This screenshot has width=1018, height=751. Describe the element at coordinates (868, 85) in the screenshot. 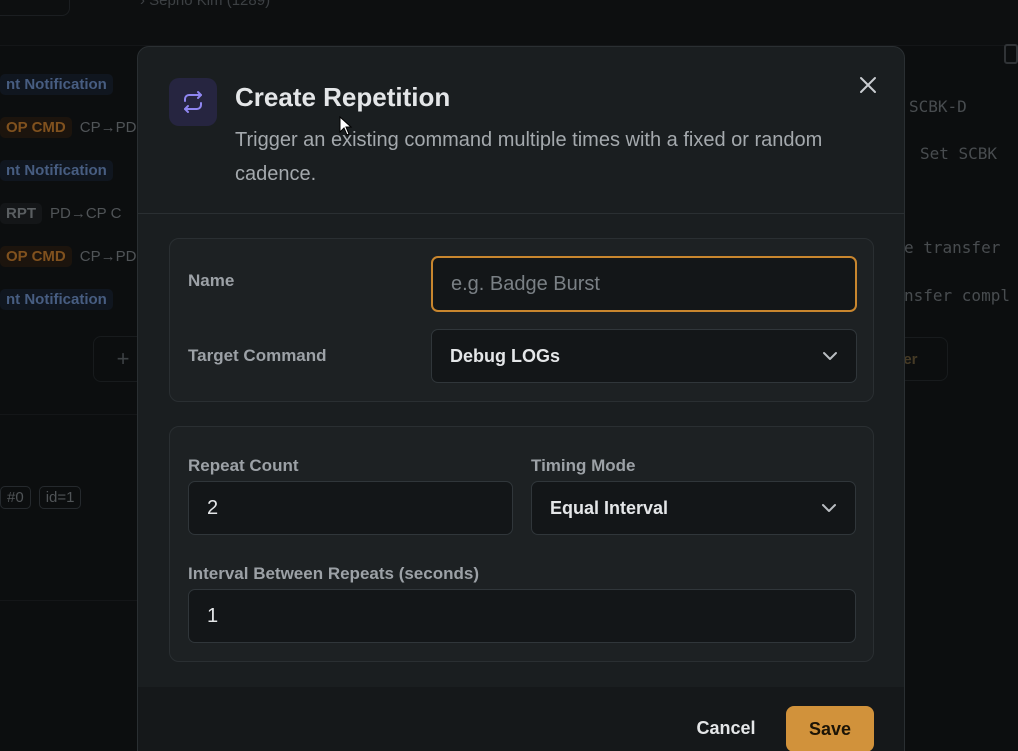

I see `close-icon` at that location.